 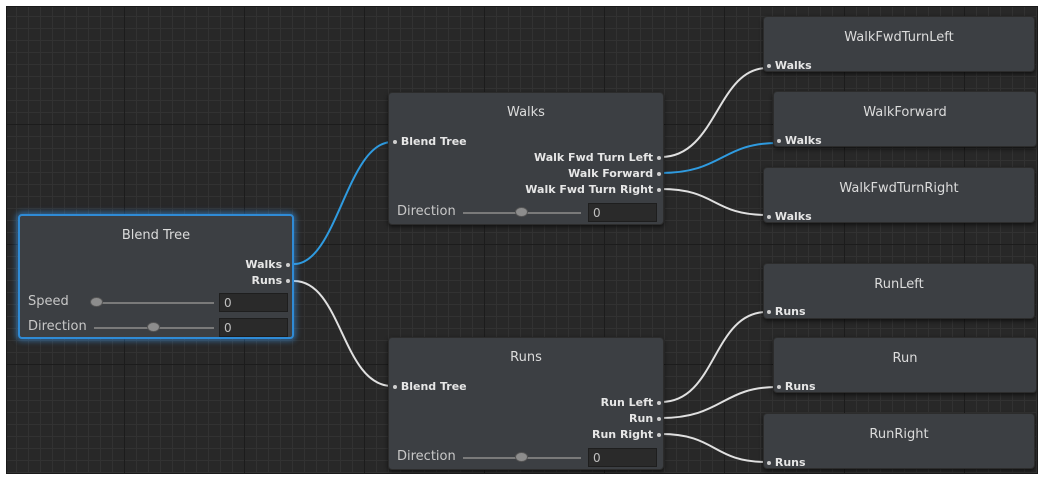 What do you see at coordinates (714, 448) in the screenshot?
I see `wire-run-right` at bounding box center [714, 448].